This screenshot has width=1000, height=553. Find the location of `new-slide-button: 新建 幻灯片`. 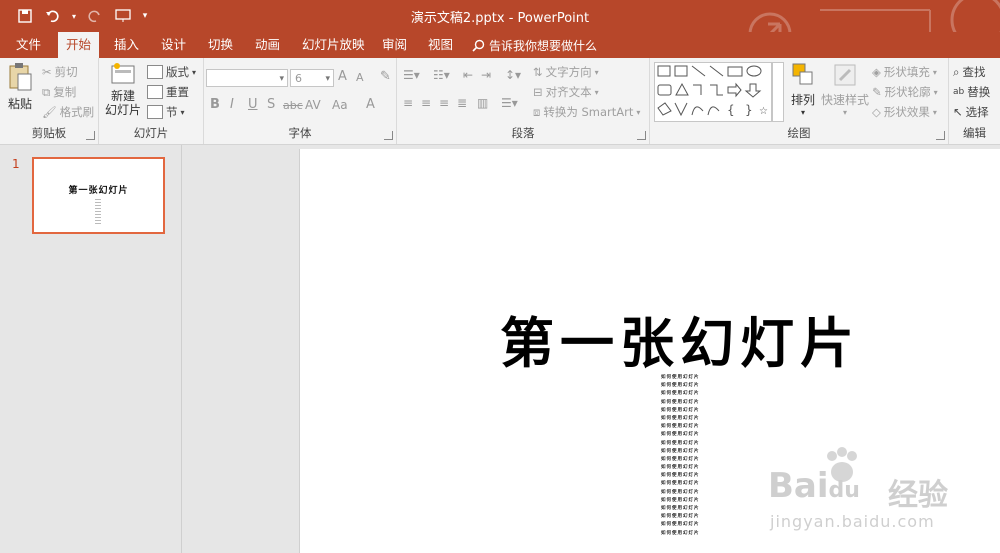

new-slide-button: 新建 幻灯片 is located at coordinates (123, 89).